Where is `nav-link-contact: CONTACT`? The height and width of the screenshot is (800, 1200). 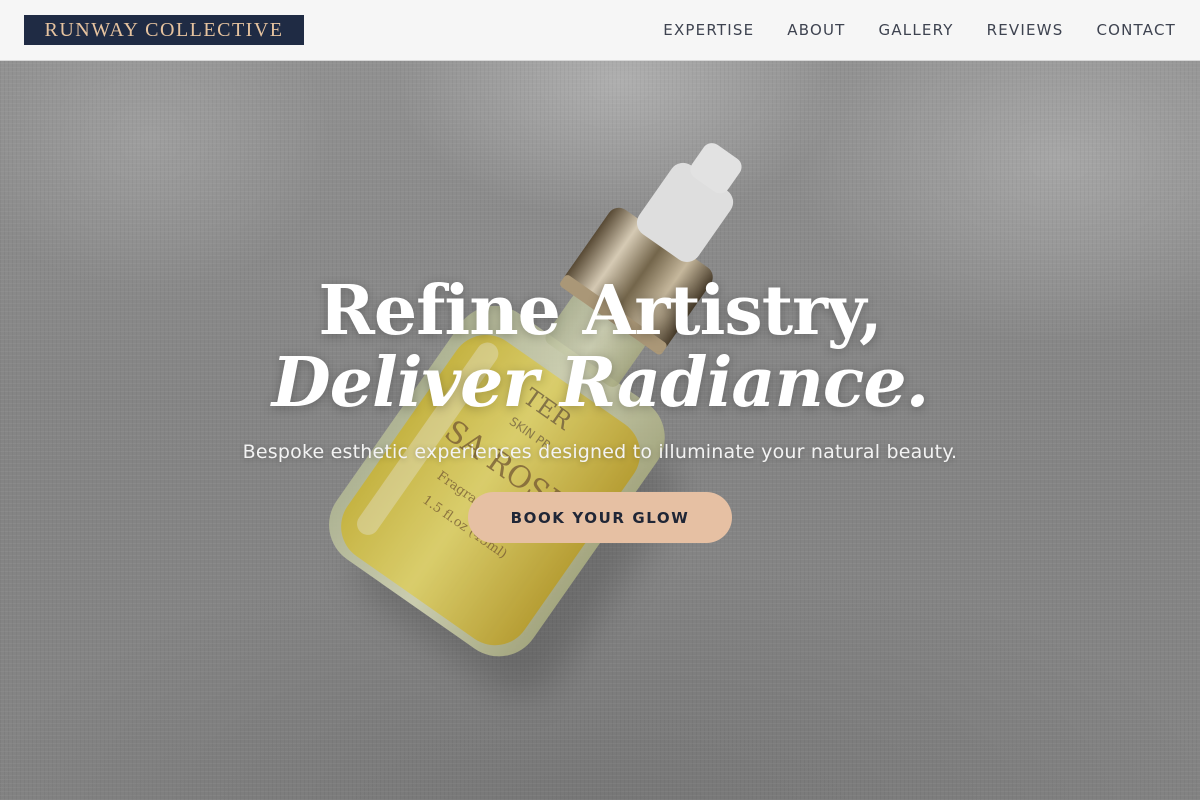
nav-link-contact: CONTACT is located at coordinates (1136, 30).